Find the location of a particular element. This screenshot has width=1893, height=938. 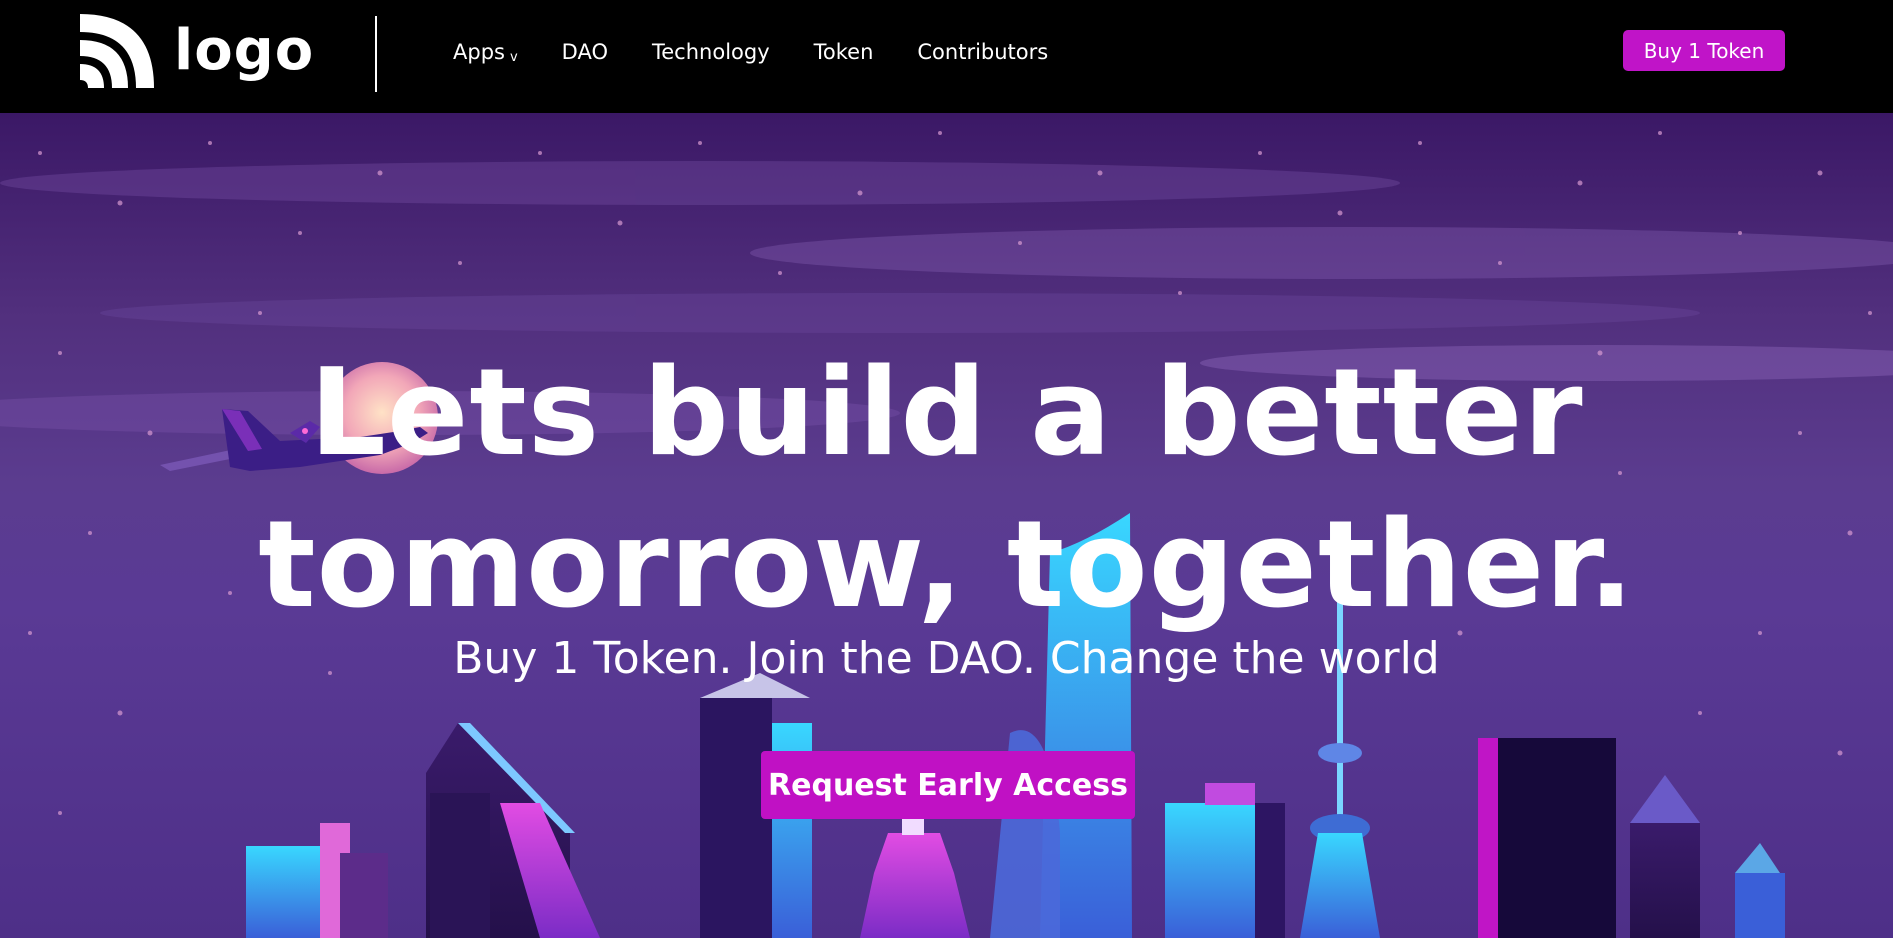

buy-token-button: Buy 1 Token is located at coordinates (1704, 50).